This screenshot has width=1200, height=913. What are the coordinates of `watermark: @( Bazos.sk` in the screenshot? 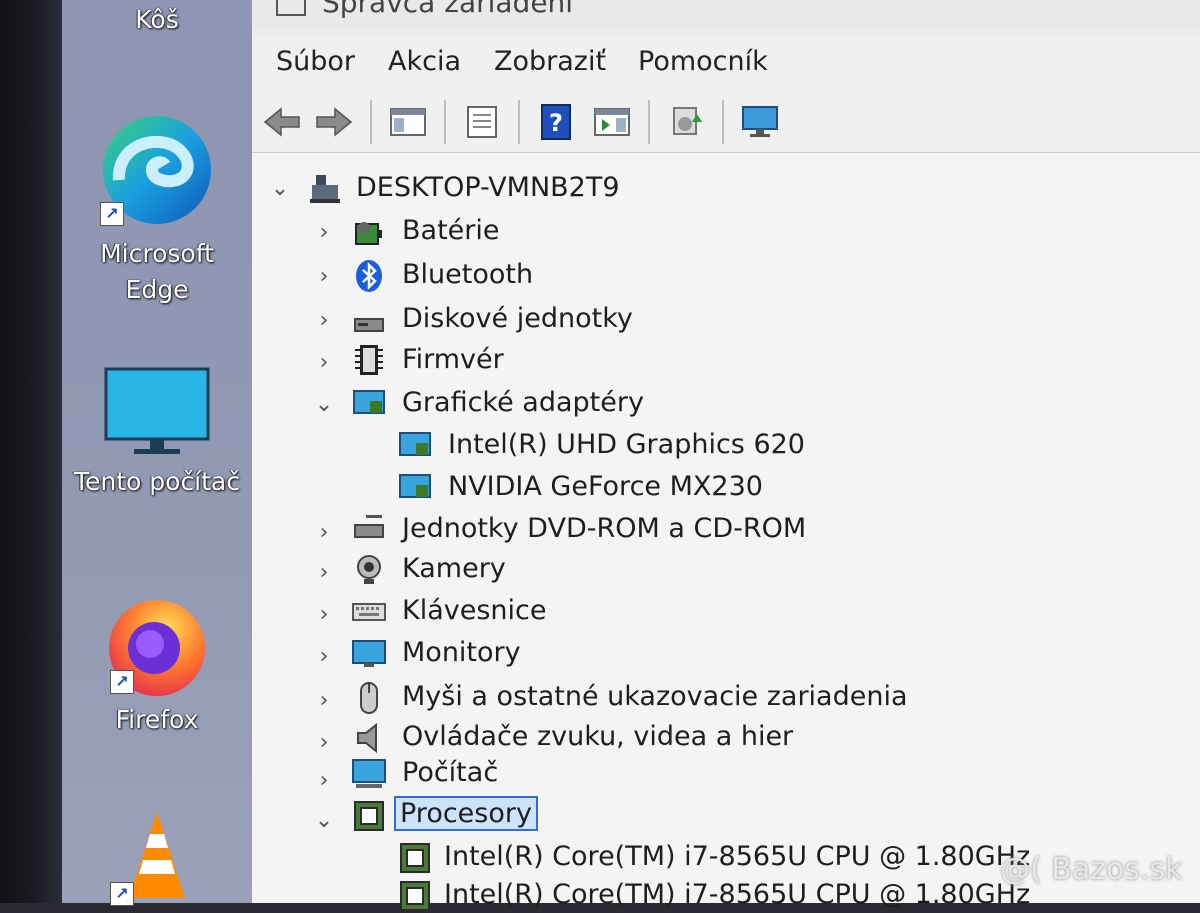 It's located at (1091, 869).